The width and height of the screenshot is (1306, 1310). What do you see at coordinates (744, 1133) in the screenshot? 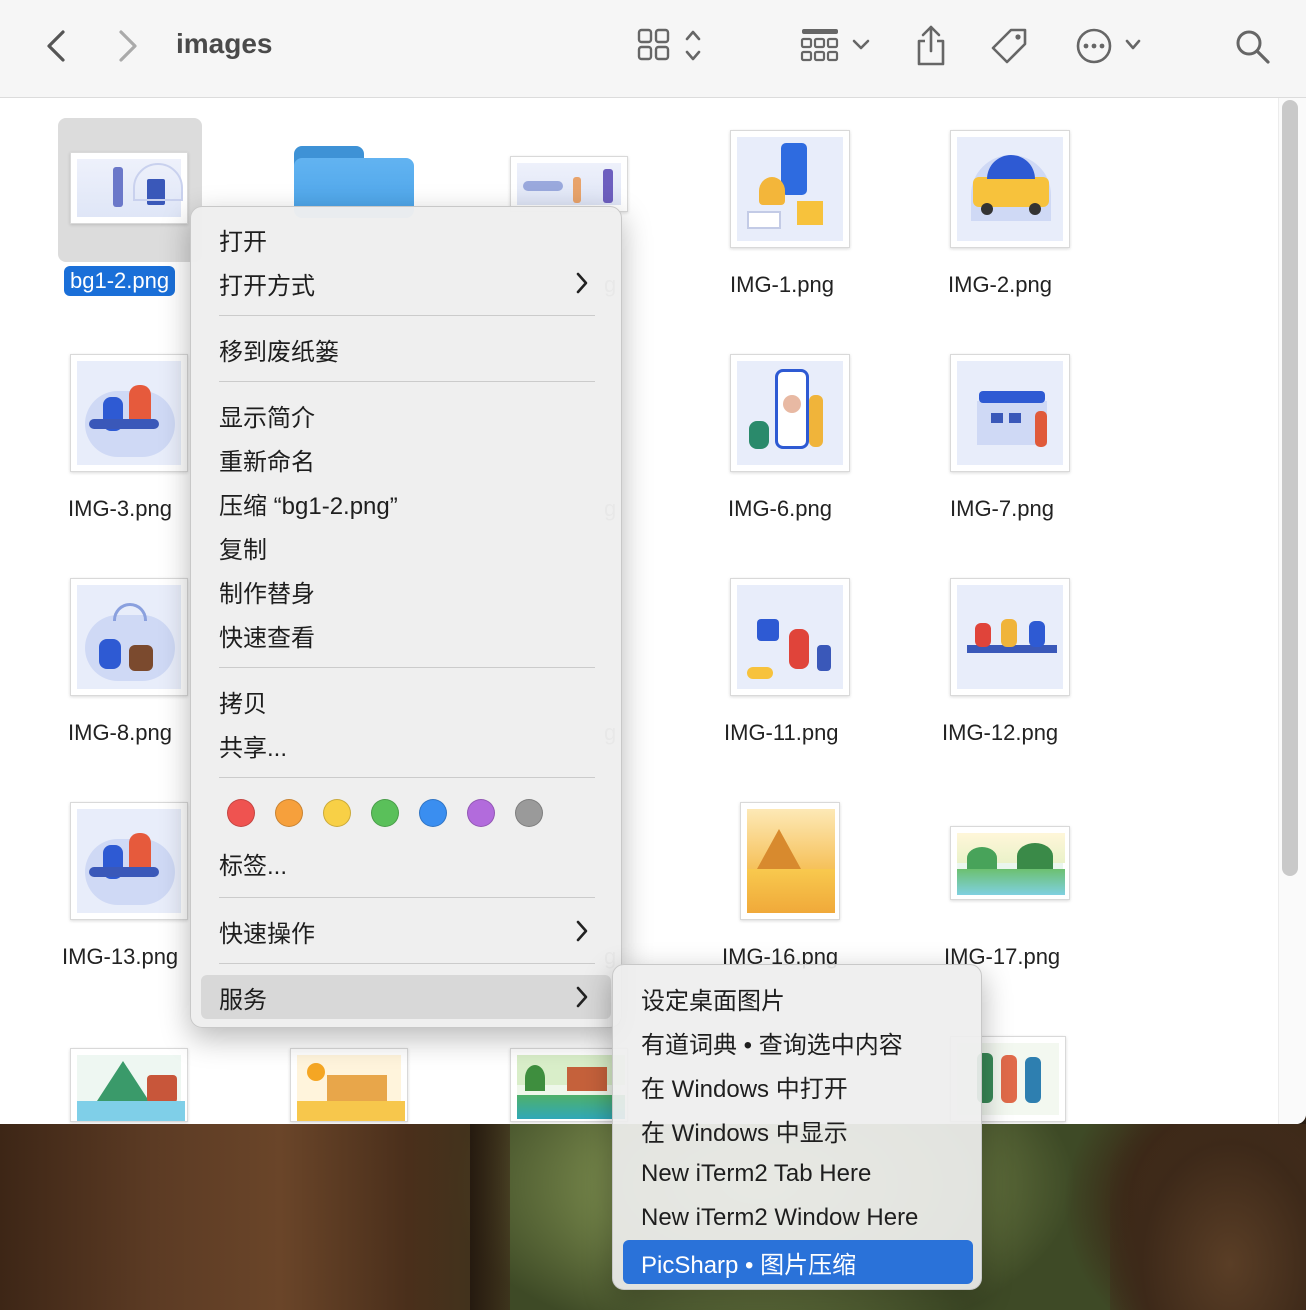
I see `submenu-item-label: 在 Windows 中显示` at bounding box center [744, 1133].